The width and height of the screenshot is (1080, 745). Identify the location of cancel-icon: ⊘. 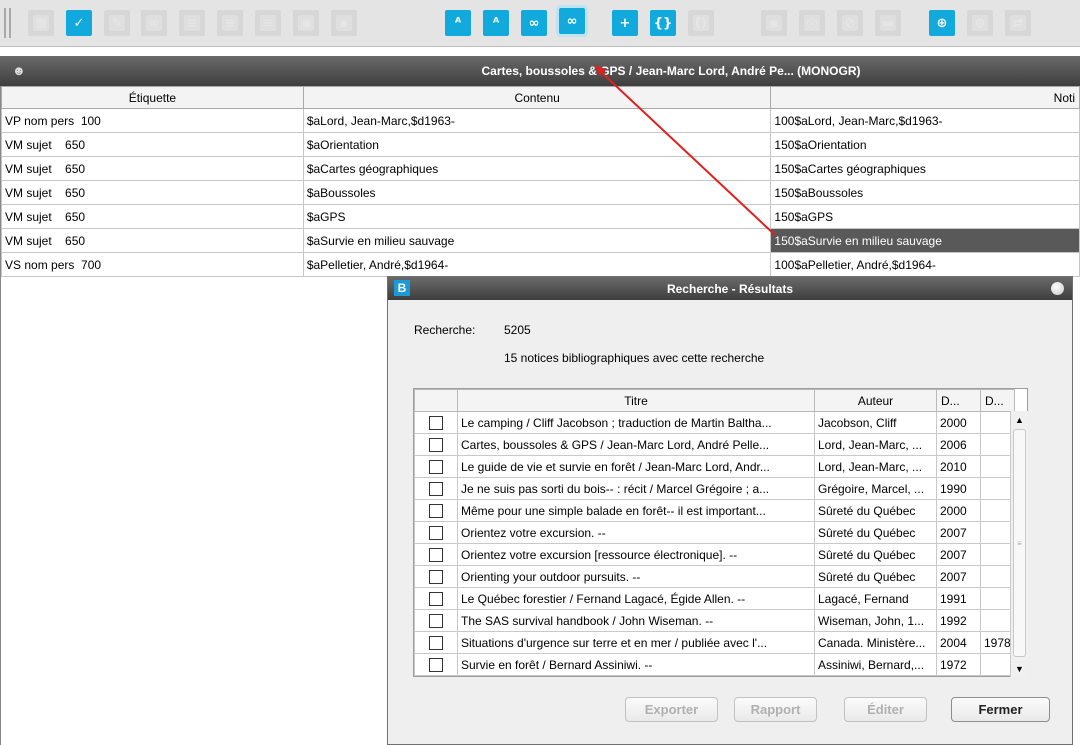
(850, 23).